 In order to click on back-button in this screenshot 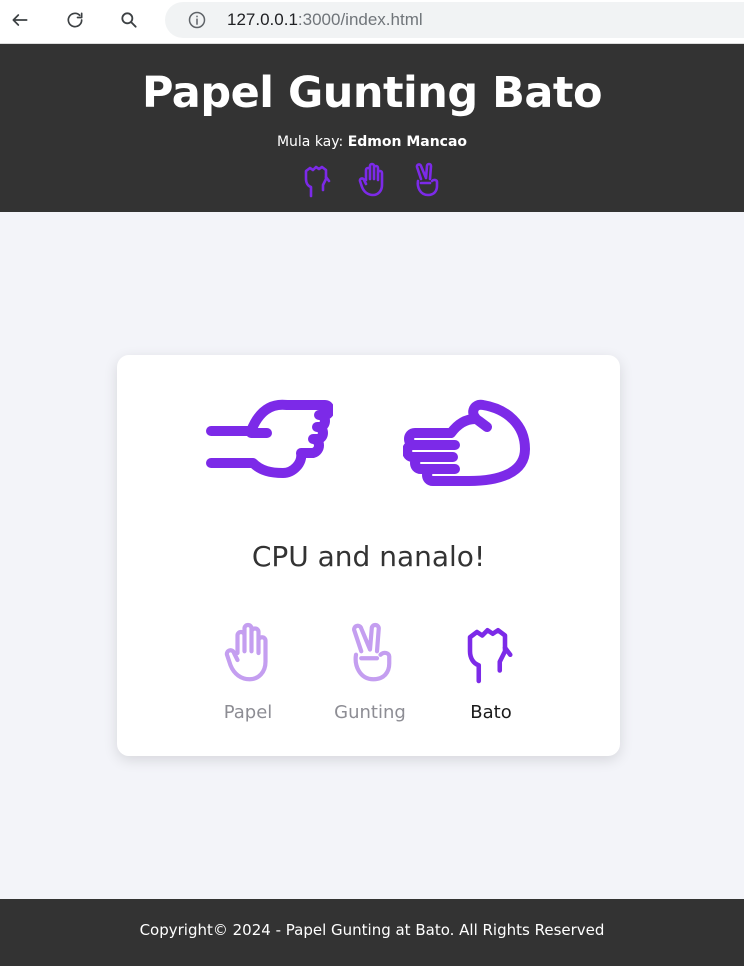, I will do `click(20, 20)`.